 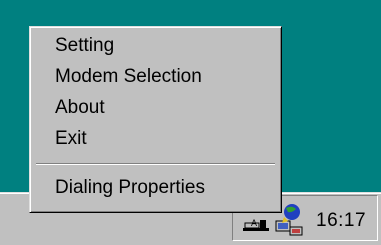 What do you see at coordinates (155, 187) in the screenshot?
I see `menu-item-dialing-properties: Dialing Properties` at bounding box center [155, 187].